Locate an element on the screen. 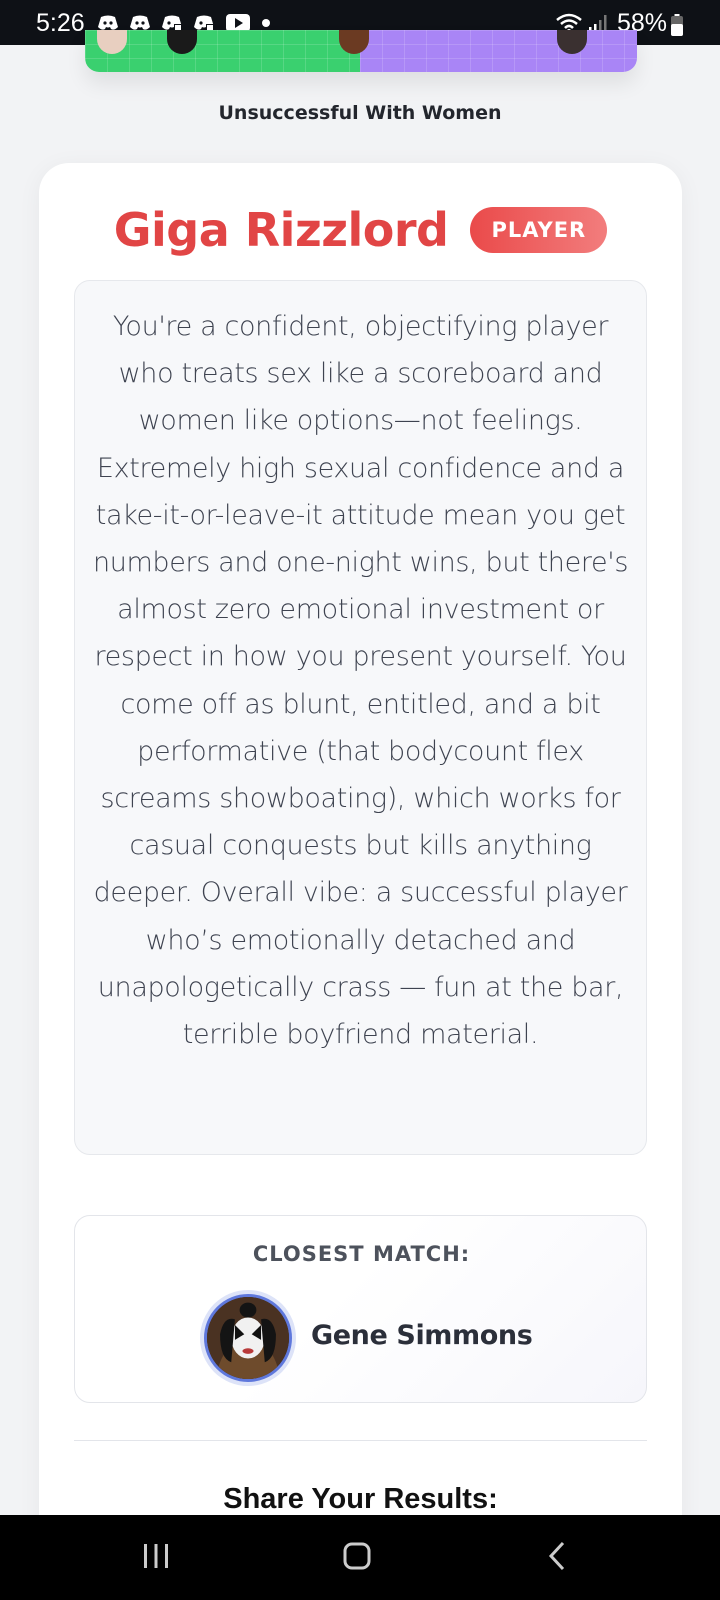 The width and height of the screenshot is (720, 1600). banner-caption: Unsuccessful With Women is located at coordinates (360, 113).